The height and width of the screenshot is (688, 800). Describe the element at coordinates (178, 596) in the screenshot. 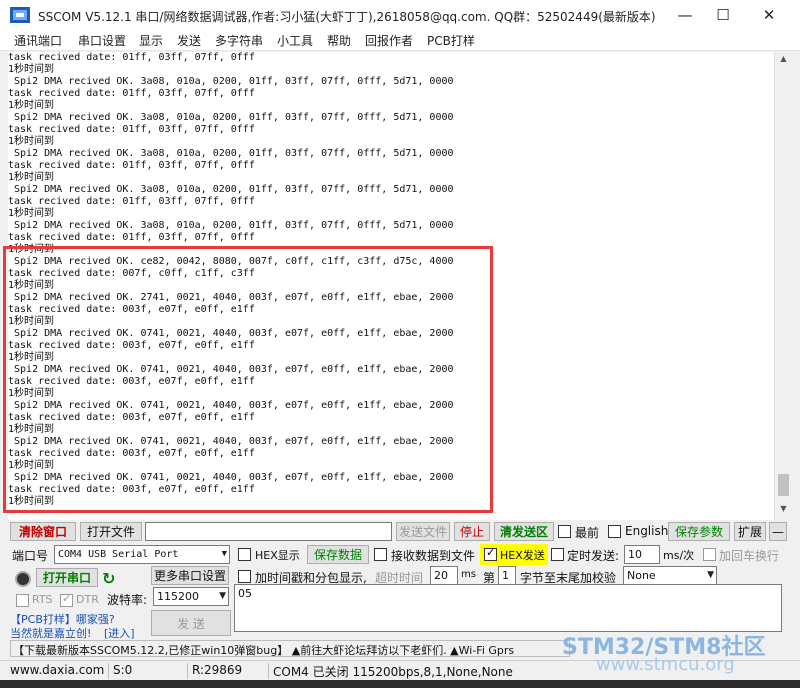

I see `baud-value: 115200` at that location.